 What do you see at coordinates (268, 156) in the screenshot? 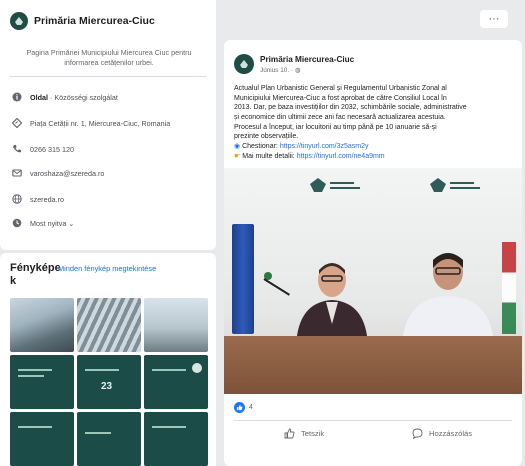
I see `more-label: Mai multe detalii:` at bounding box center [268, 156].